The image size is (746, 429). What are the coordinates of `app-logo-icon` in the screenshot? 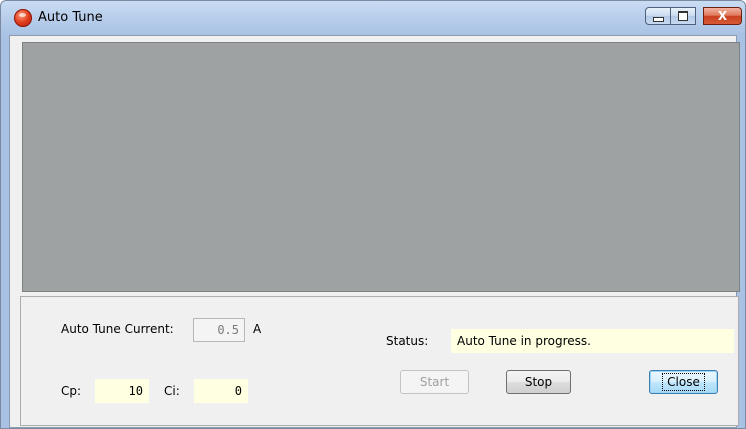 It's located at (23, 18).